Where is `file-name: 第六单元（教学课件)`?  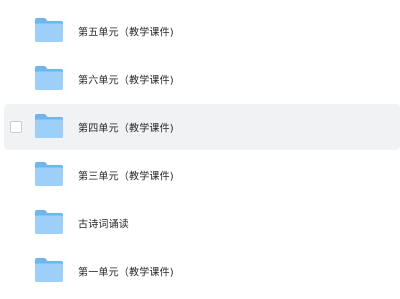
file-name: 第六单元（教学课件) is located at coordinates (126, 81).